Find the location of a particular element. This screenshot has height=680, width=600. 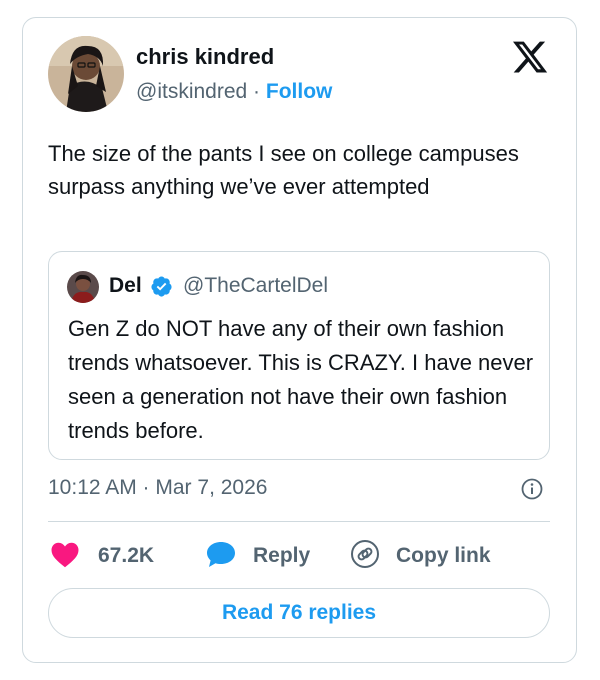

tweet-timestamp: 10:12 AM · Mar 7, 2026 is located at coordinates (157, 488).